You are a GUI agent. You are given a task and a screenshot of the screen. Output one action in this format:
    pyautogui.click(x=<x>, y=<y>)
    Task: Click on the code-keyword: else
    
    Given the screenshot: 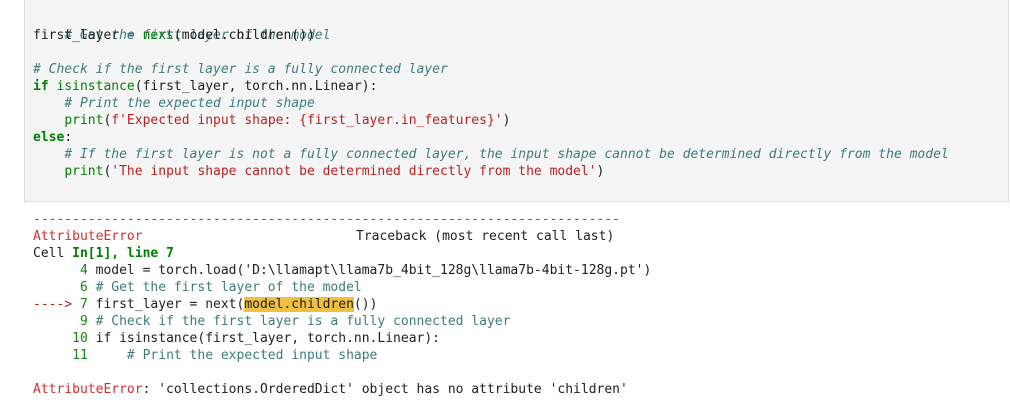 What is the action you would take?
    pyautogui.click(x=49, y=137)
    